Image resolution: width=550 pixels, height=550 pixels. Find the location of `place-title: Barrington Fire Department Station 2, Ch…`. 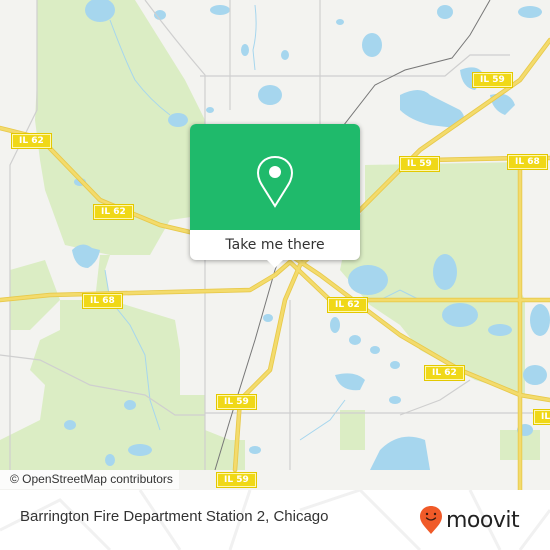

place-title: Barrington Fire Department Station 2, Ch… is located at coordinates (174, 516).